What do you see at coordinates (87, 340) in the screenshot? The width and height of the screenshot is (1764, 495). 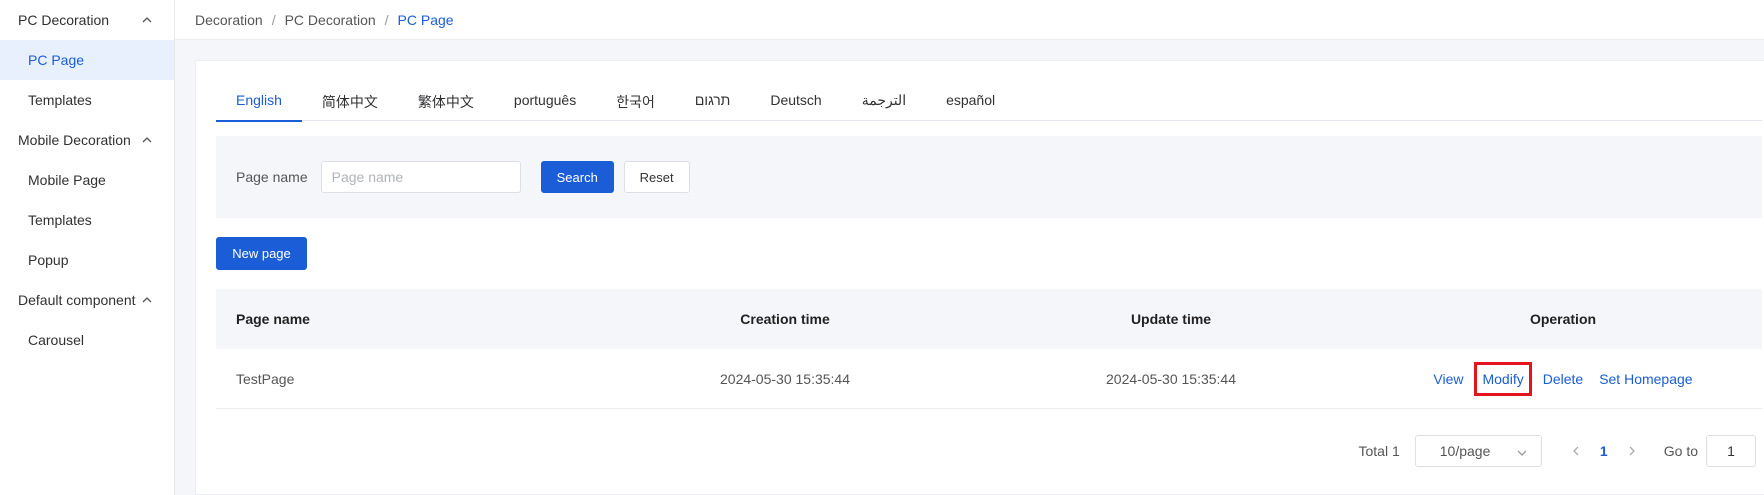 I see `sidebar-item-carousel: Carousel` at bounding box center [87, 340].